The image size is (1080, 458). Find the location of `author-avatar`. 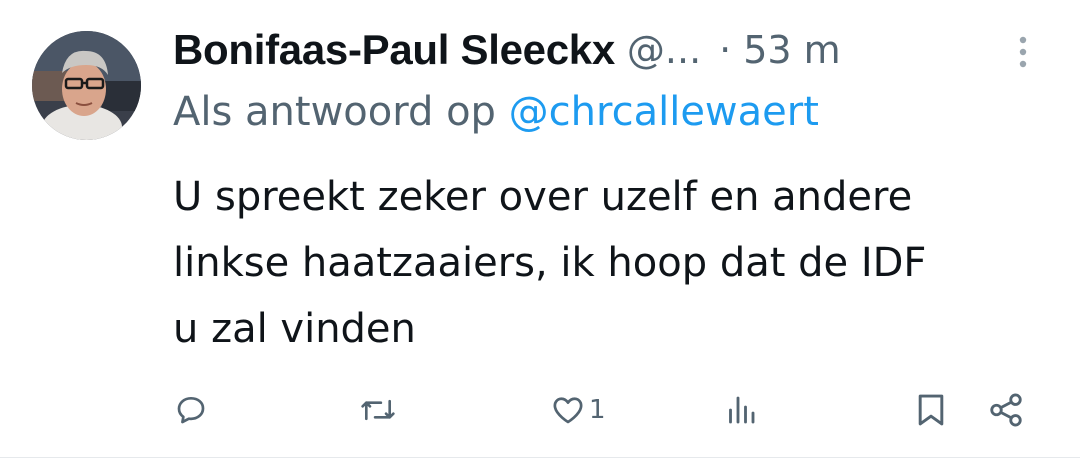

author-avatar is located at coordinates (86, 85).